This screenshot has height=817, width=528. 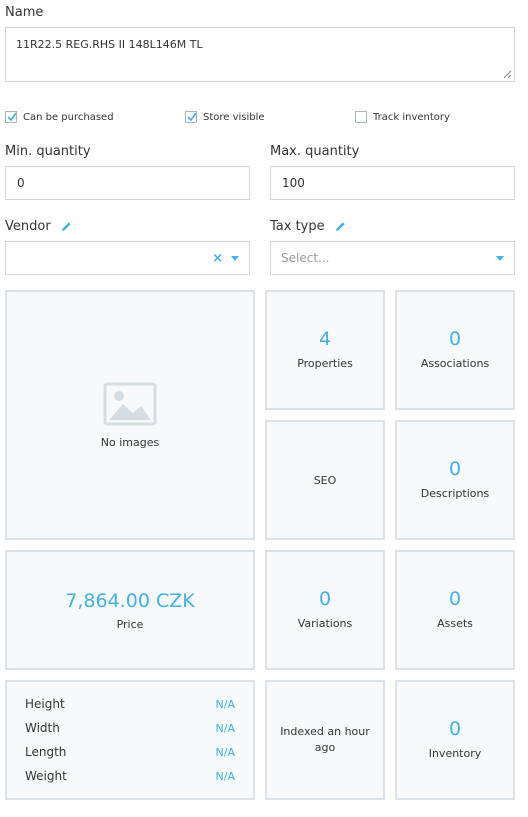 What do you see at coordinates (46, 776) in the screenshot?
I see `dimension-label: Weight` at bounding box center [46, 776].